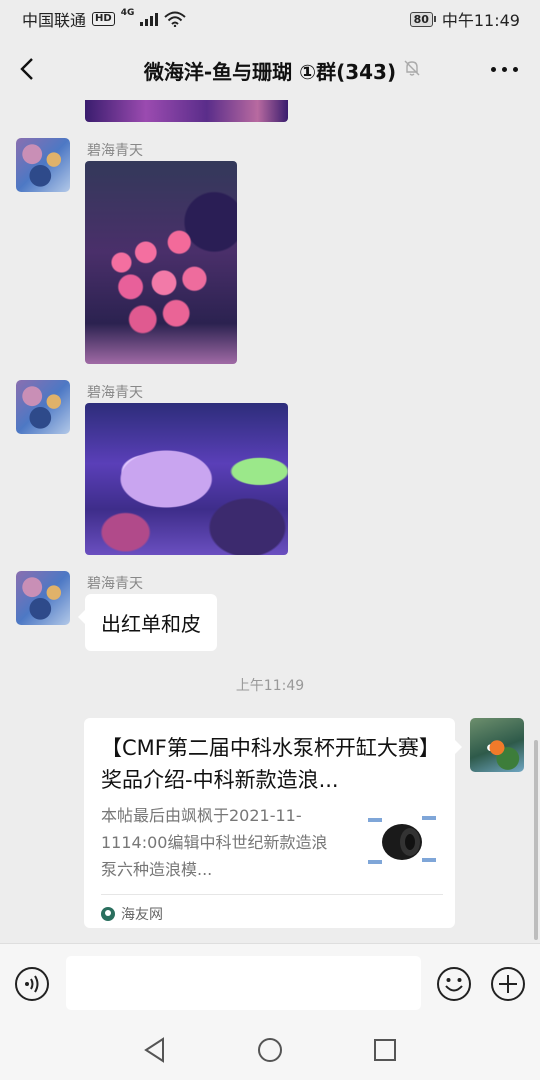 Image resolution: width=540 pixels, height=1080 pixels. I want to click on message-timestamp: 上午11:49, so click(270, 686).